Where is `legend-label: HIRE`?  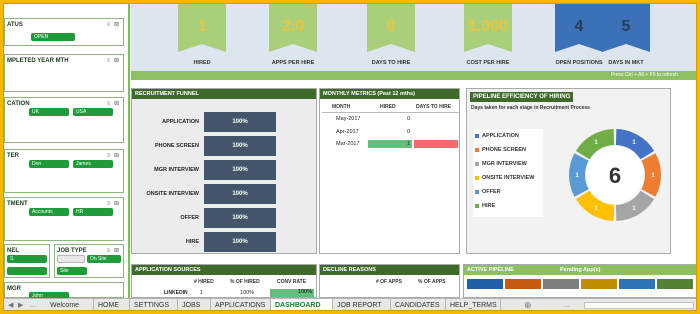
legend-label: HIRE is located at coordinates (489, 206).